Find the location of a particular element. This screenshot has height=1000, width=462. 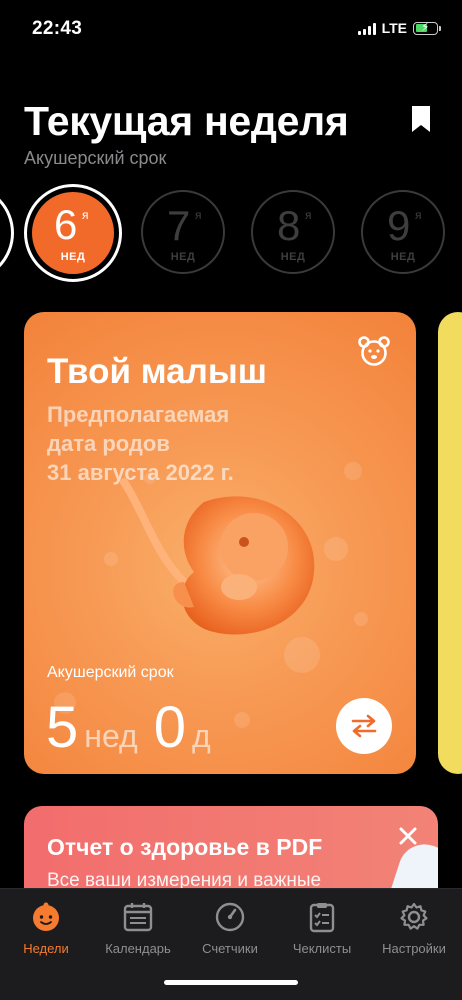

due-date-line: Предполагаемая is located at coordinates (138, 414).